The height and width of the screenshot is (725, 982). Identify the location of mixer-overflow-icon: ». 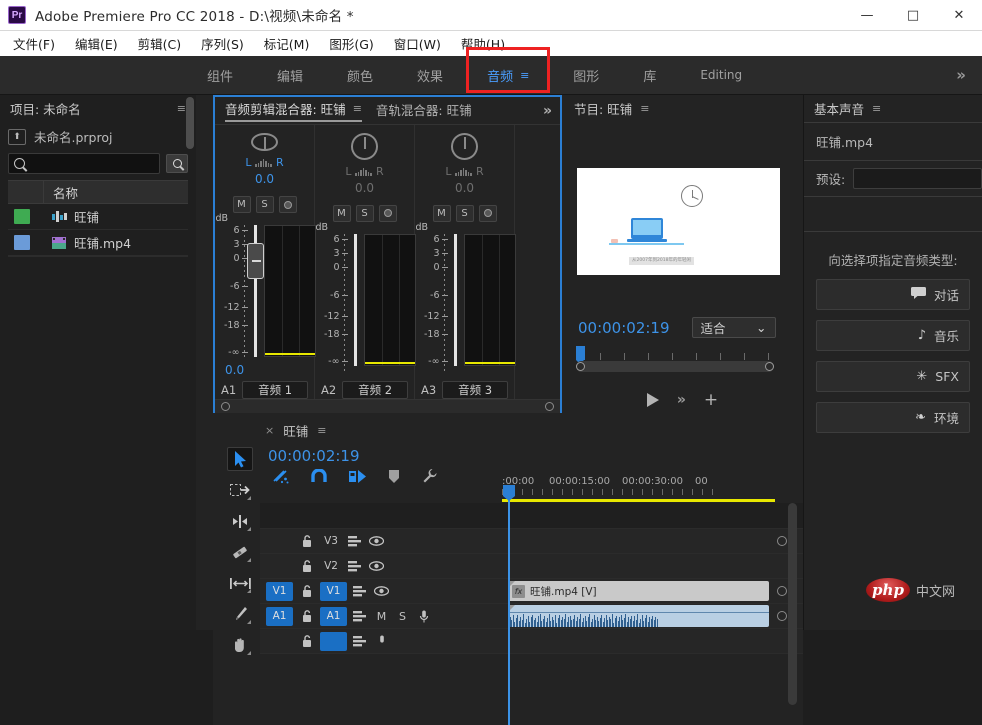
(547, 111).